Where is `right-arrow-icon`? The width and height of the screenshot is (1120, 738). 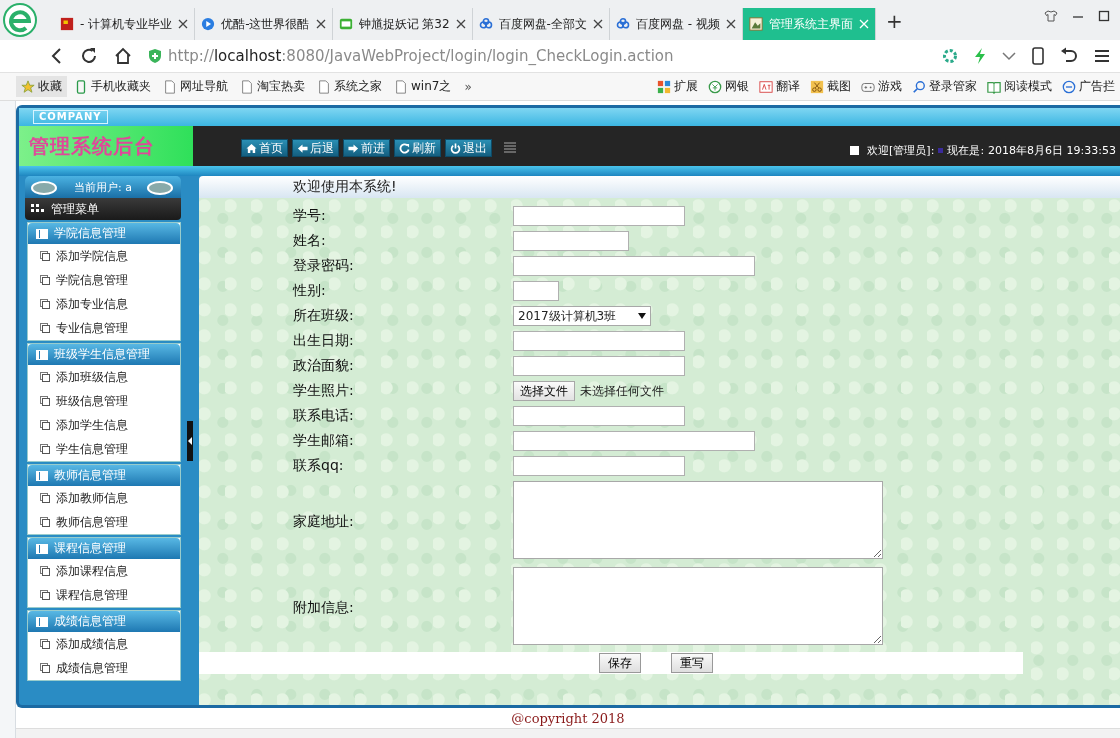 right-arrow-icon is located at coordinates (353, 148).